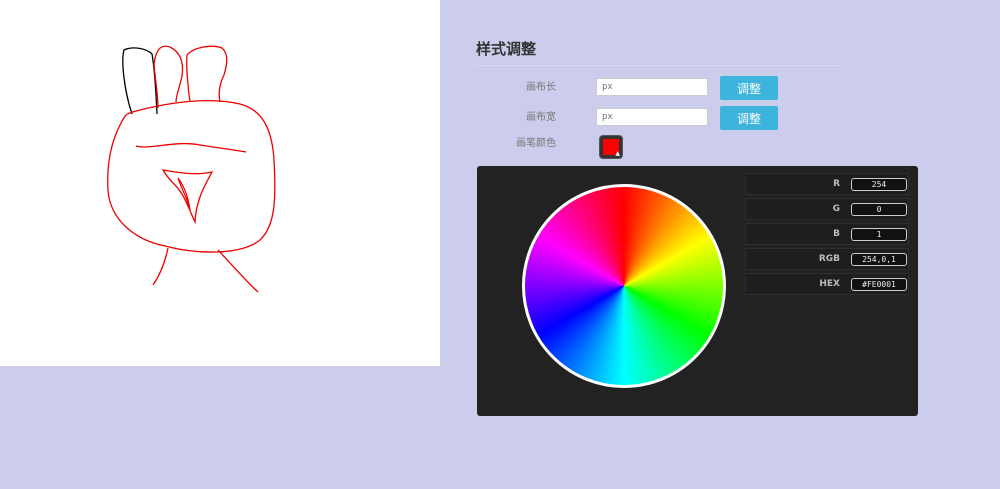 This screenshot has width=1000, height=489. What do you see at coordinates (749, 118) in the screenshot?
I see `adjust-height-button: 调整` at bounding box center [749, 118].